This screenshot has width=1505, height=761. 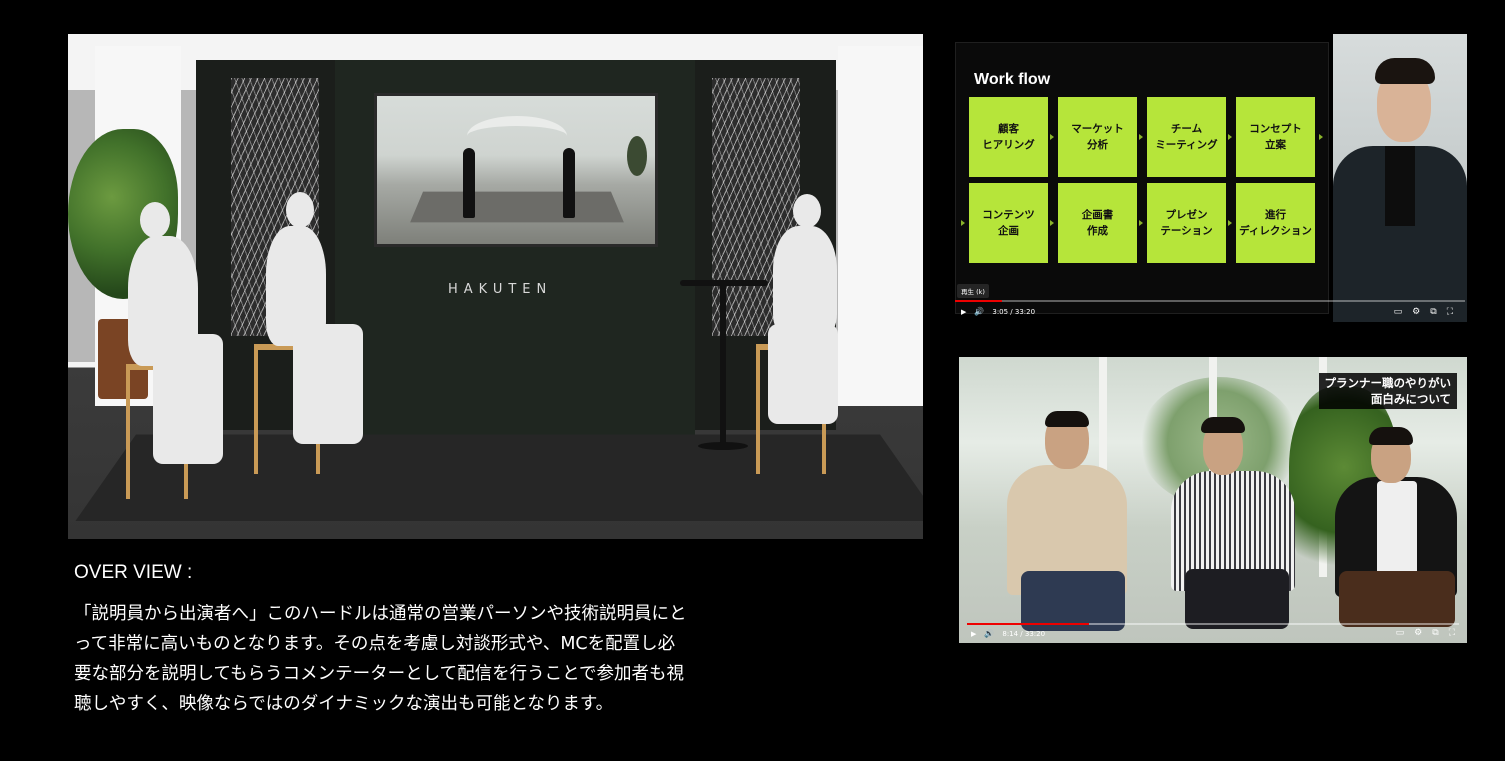 What do you see at coordinates (1097, 137) in the screenshot?
I see `workflow-step: マーケット 分析` at bounding box center [1097, 137].